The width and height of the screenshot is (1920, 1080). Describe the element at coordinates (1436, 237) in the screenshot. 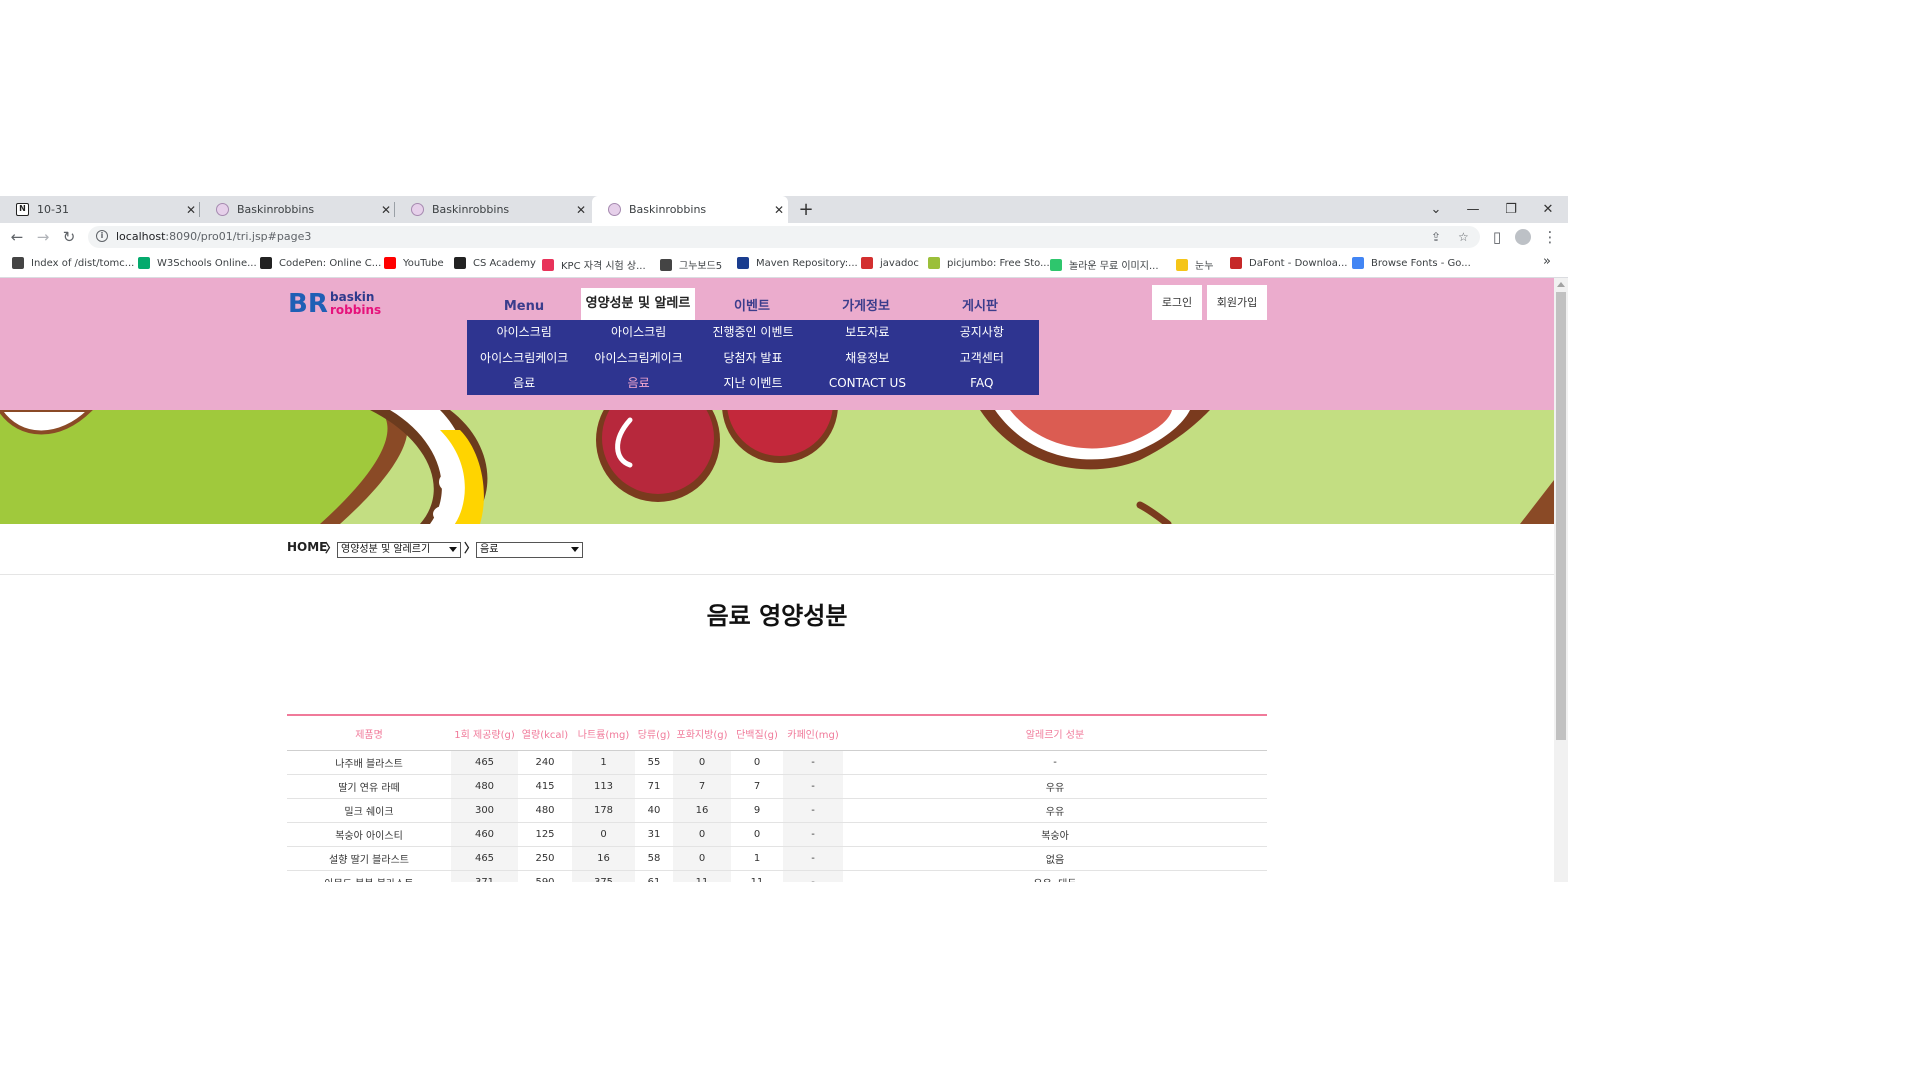

I see `share-icon: ⇪` at that location.